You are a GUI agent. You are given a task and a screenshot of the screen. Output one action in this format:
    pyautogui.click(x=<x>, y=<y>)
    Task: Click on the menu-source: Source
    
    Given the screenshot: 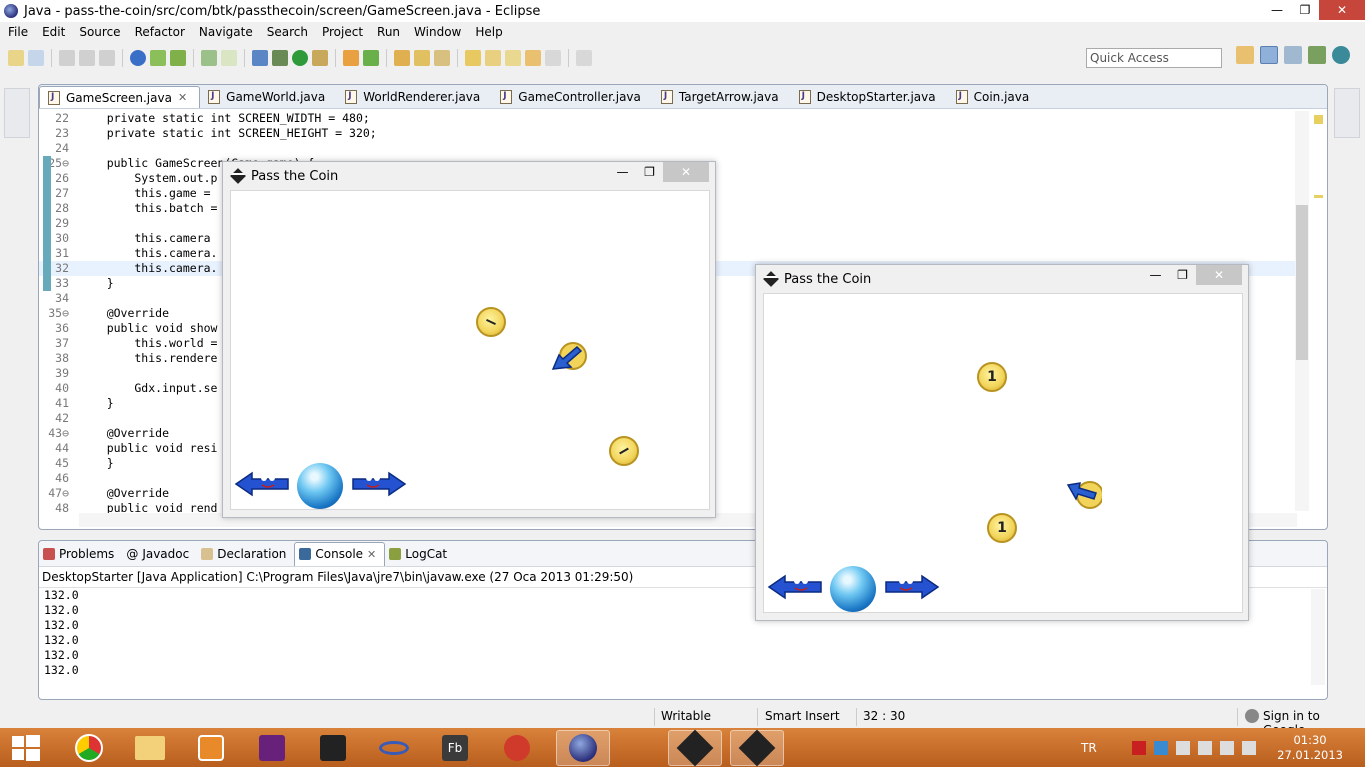 What is the action you would take?
    pyautogui.click(x=98, y=32)
    